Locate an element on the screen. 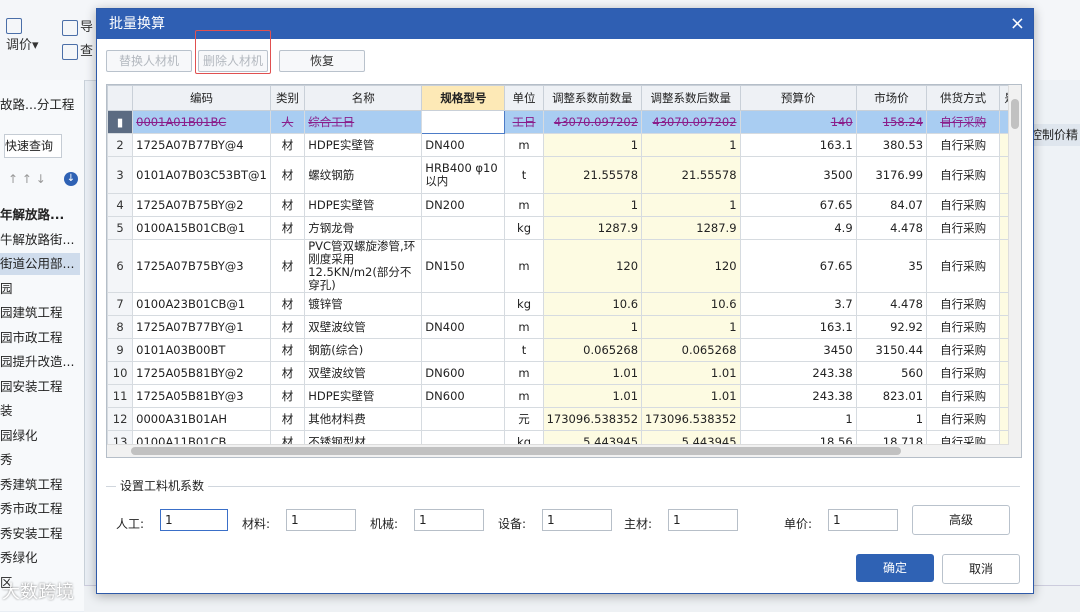 Image resolution: width=1080 pixels, height=612 pixels. cell-budget: 3450 is located at coordinates (798, 350).